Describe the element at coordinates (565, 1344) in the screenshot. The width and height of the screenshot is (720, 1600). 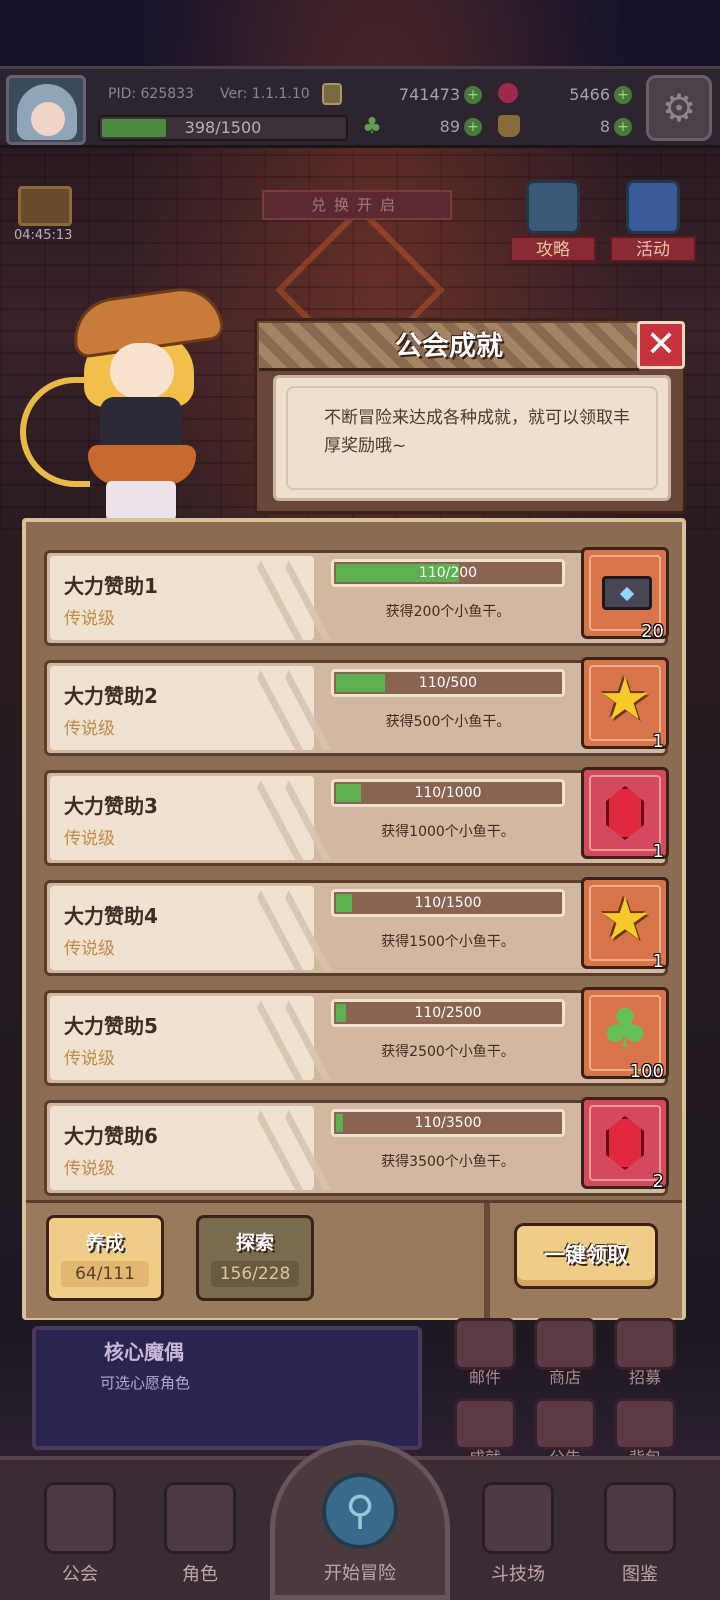
I see `shop-icon` at that location.